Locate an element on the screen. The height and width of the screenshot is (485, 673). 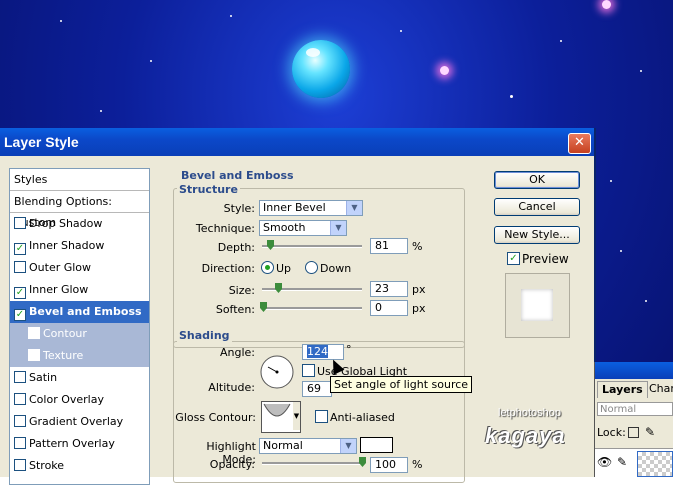
layers-panel: Layers Char Normal Lock: ✎ 👁 ✎ is located at coordinates (633, 420).